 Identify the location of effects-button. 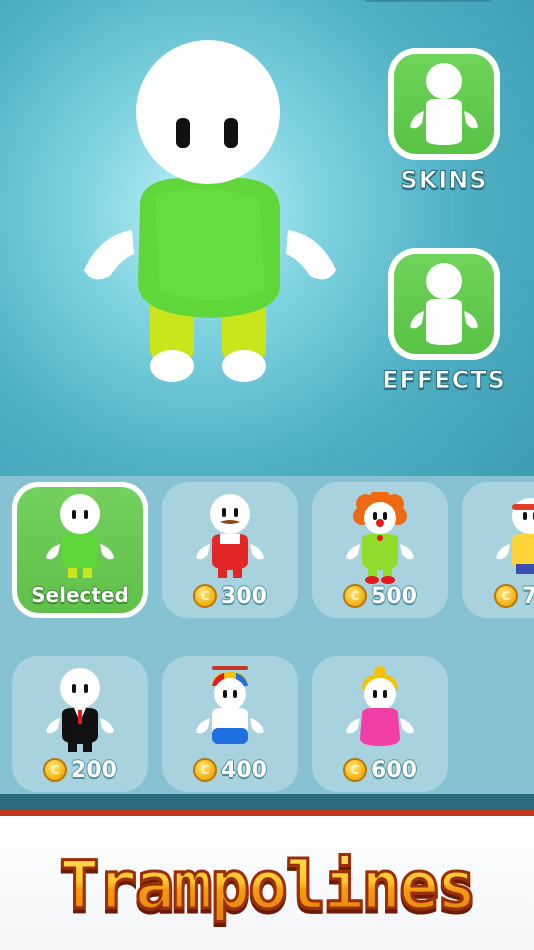
(444, 304).